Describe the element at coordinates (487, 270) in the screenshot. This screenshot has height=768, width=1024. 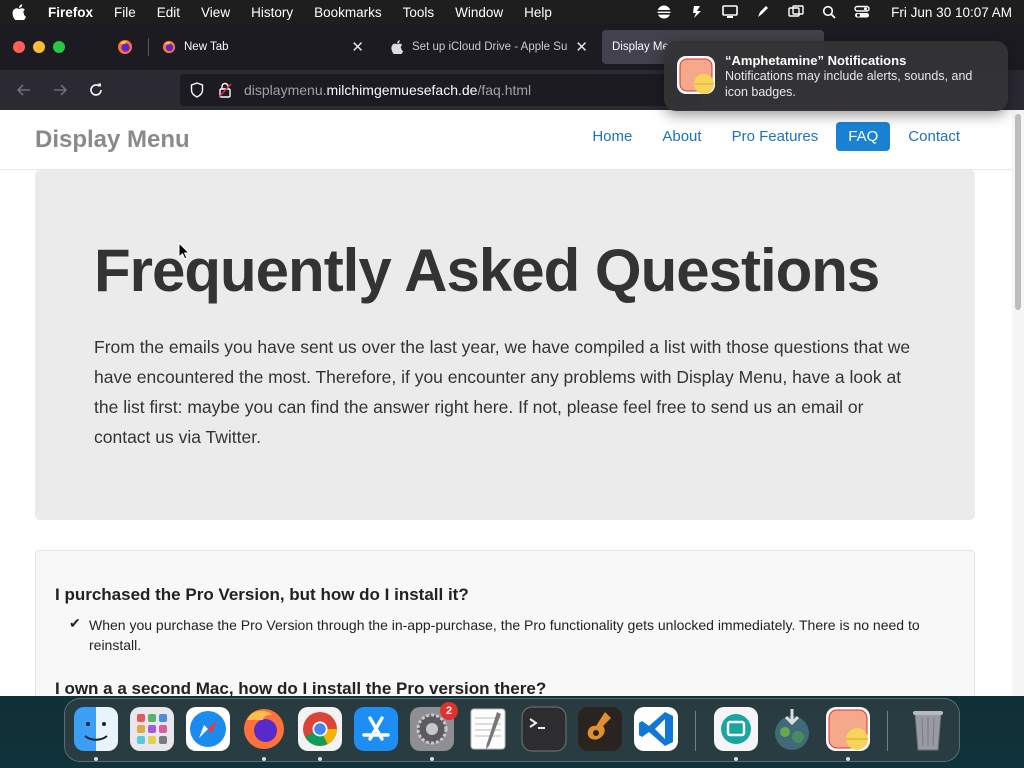
I see `page-title: Frequently Asked Questions` at that location.